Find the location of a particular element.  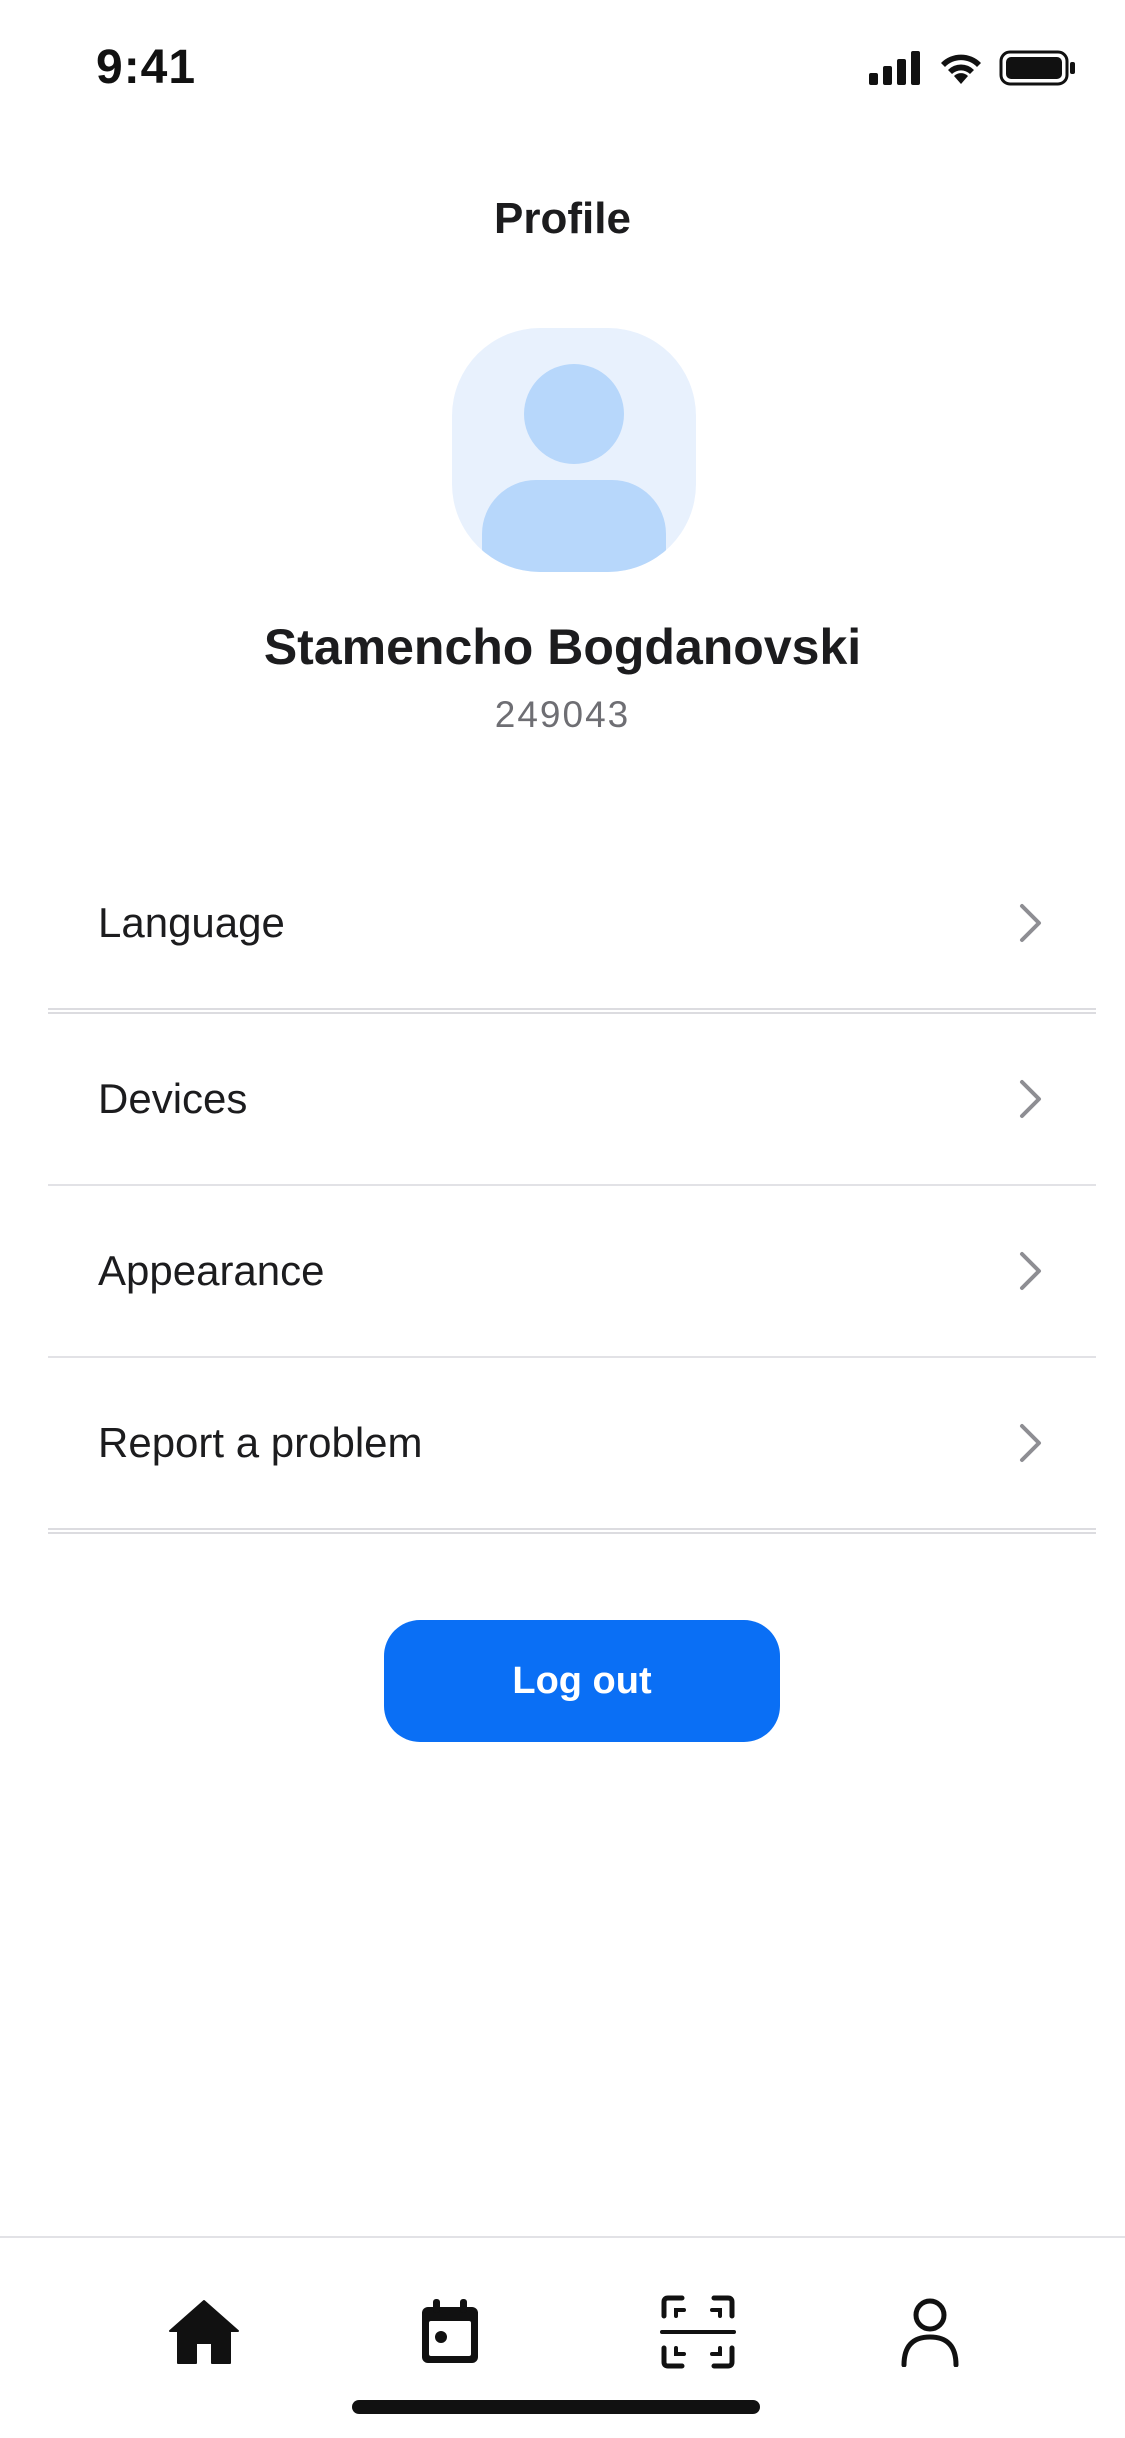

menu-item-language: Language is located at coordinates (572, 926).